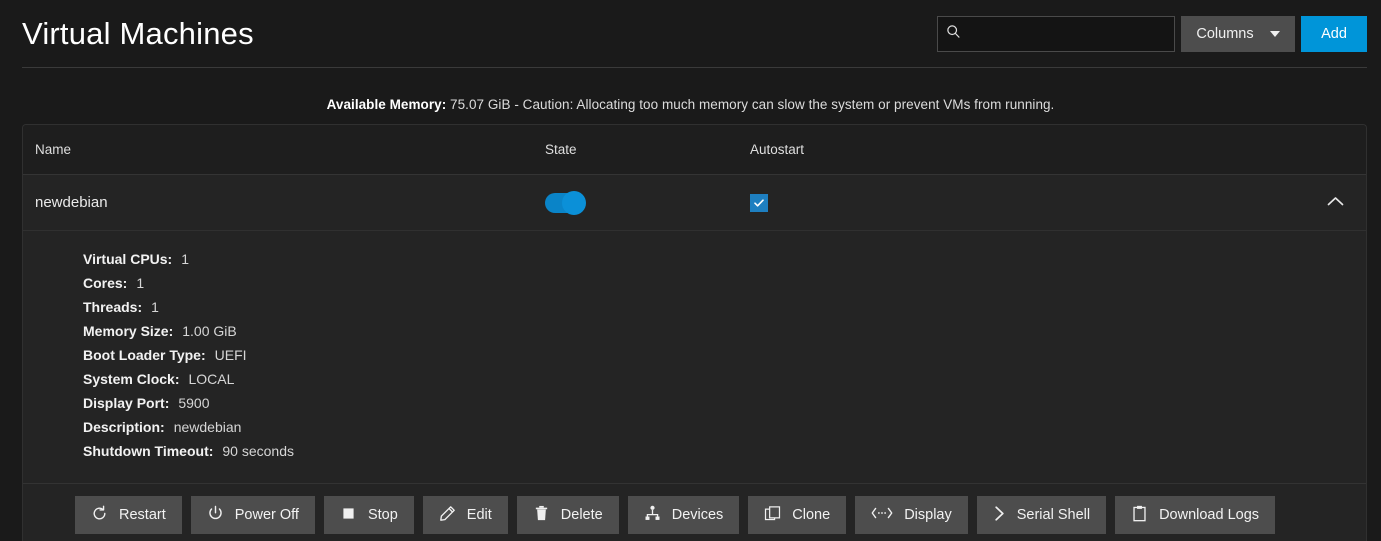 The width and height of the screenshot is (1381, 541). What do you see at coordinates (99, 515) in the screenshot?
I see `restart-icon` at bounding box center [99, 515].